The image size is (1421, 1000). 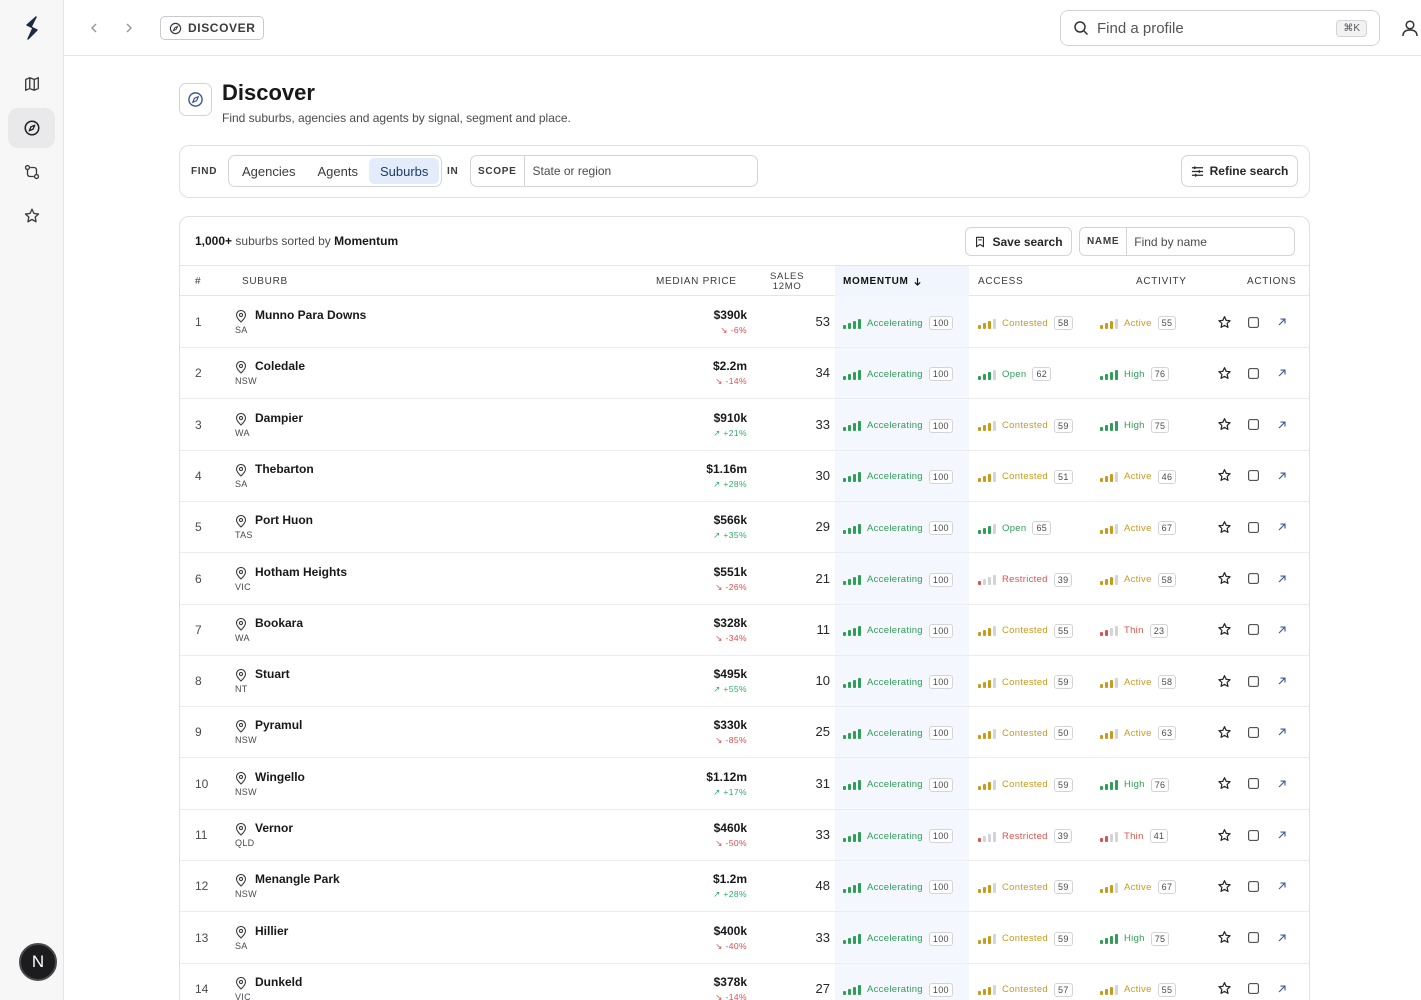 I want to click on profile-search: ⌘K, so click(x=1220, y=28).